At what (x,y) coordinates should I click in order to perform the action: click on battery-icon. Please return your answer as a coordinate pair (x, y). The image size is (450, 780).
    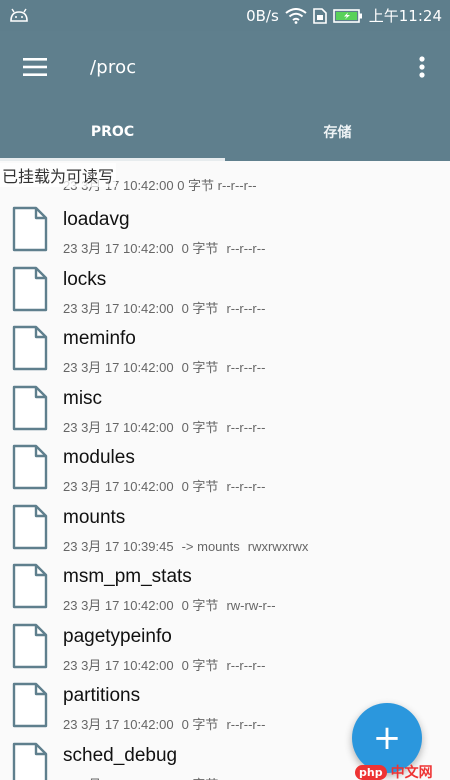
    Looking at the image, I should click on (347, 15).